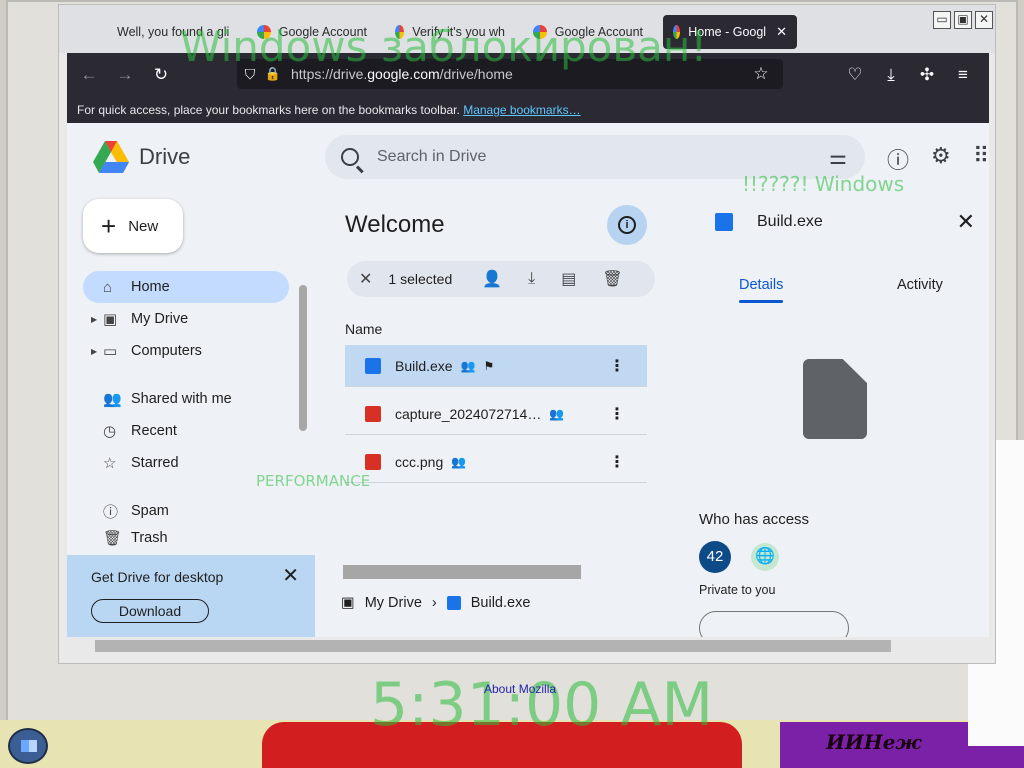  I want to click on page-title: Welcome, so click(395, 224).